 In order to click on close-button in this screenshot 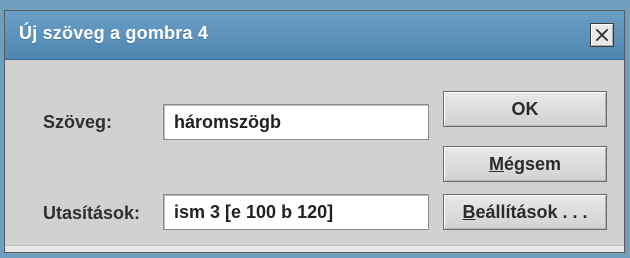, I will do `click(602, 35)`.